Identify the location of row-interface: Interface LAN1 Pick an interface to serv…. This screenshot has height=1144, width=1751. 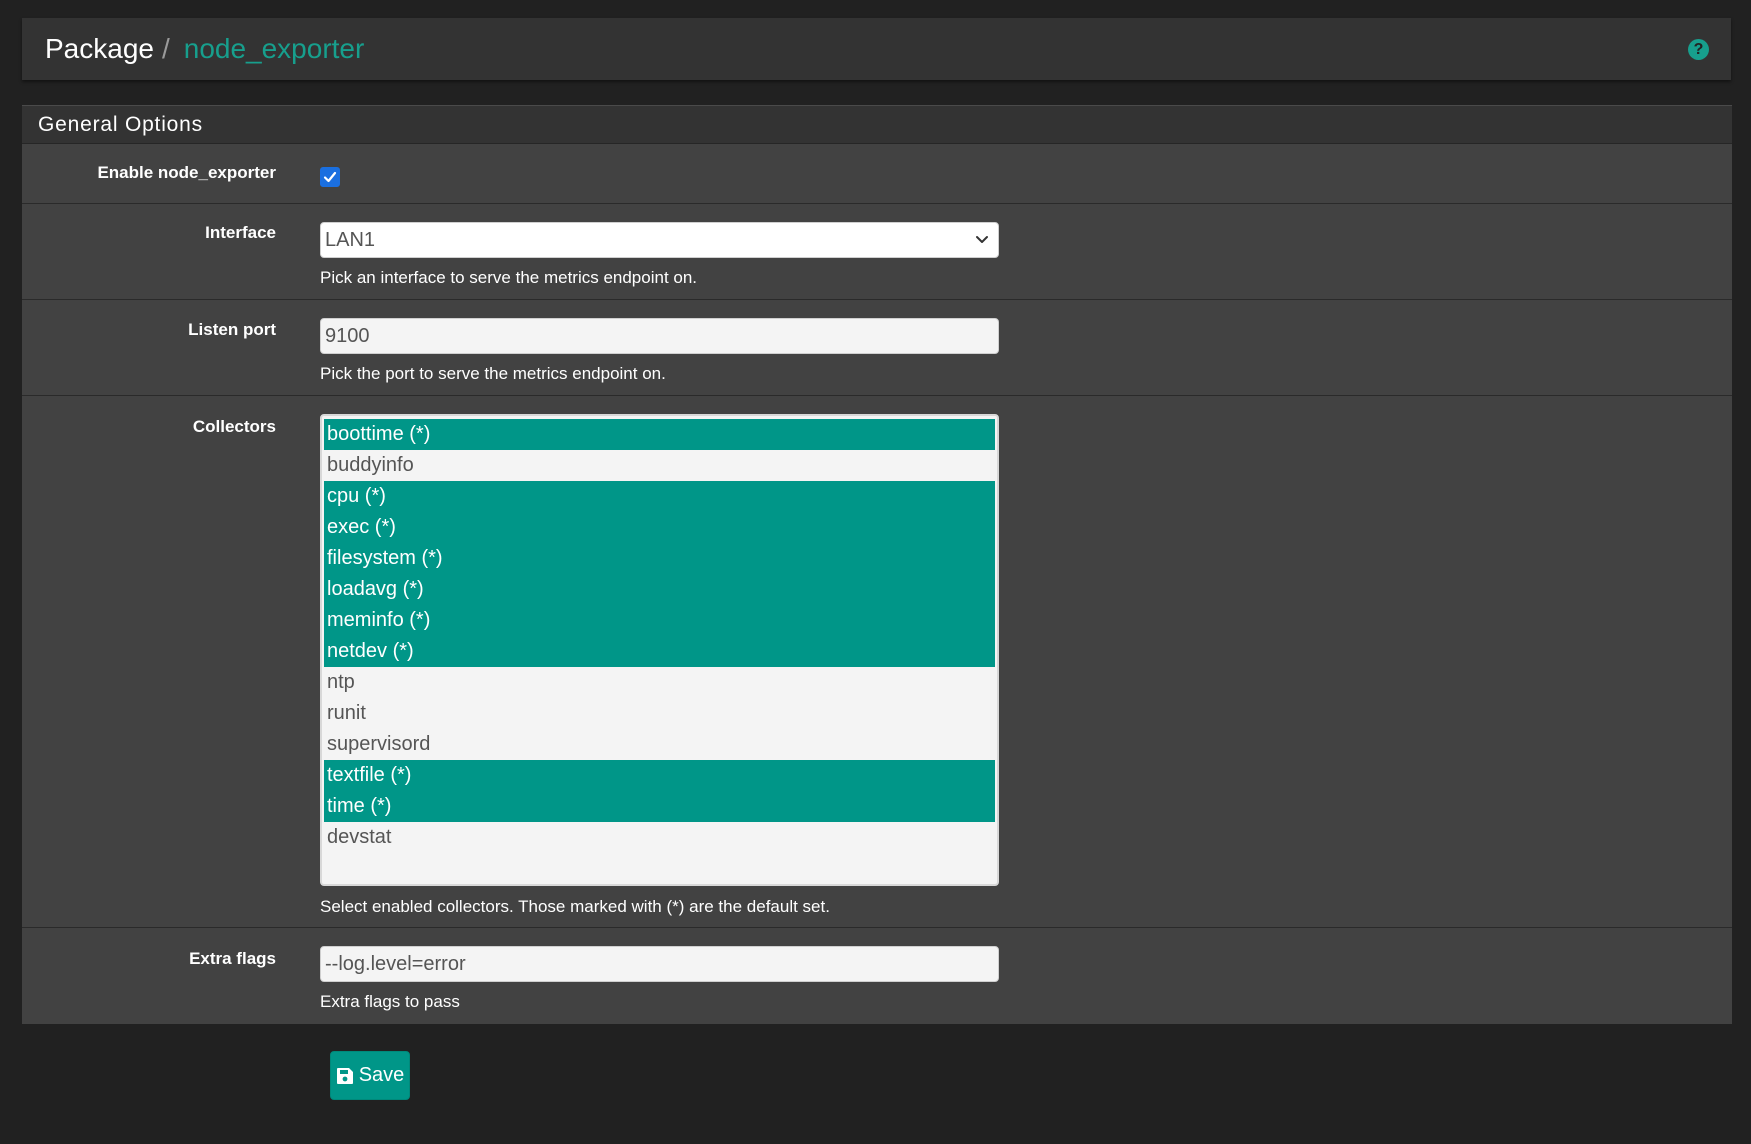
(877, 252).